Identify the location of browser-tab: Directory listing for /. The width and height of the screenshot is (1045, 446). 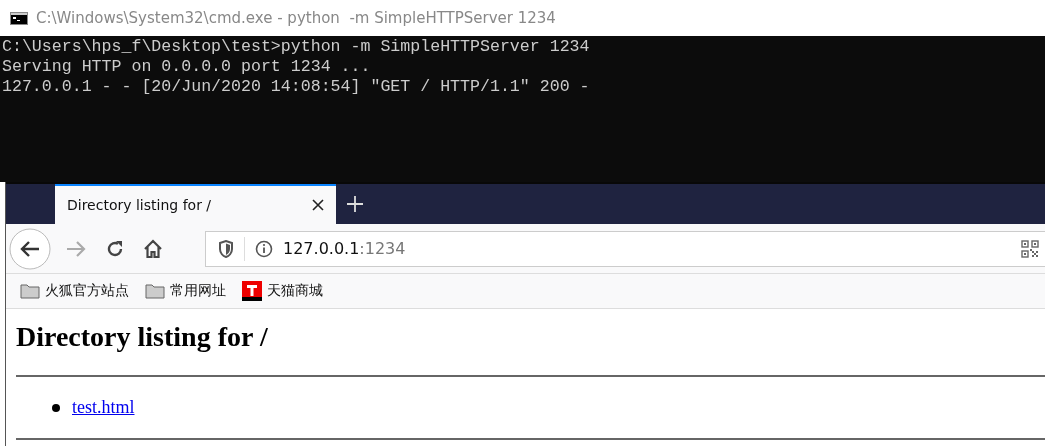
(195, 204).